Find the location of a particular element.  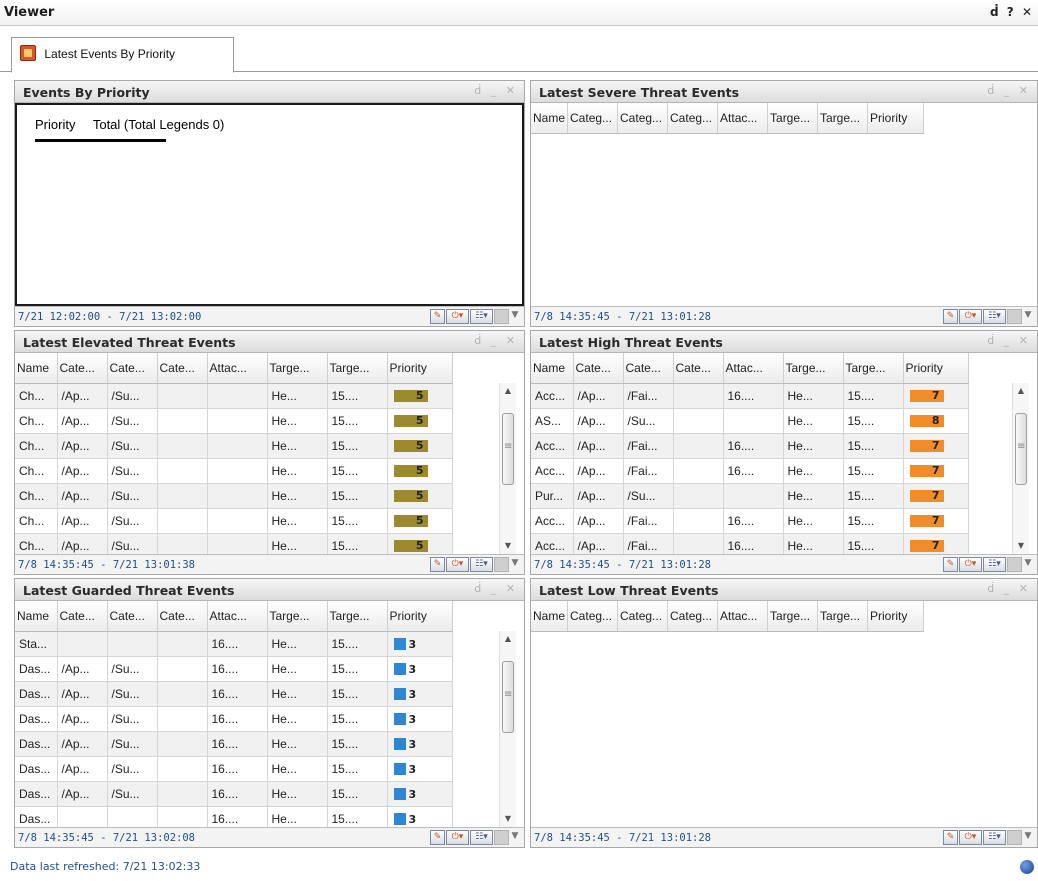

table-row: Das... 16.... He... 15.... 3 is located at coordinates (234, 816).